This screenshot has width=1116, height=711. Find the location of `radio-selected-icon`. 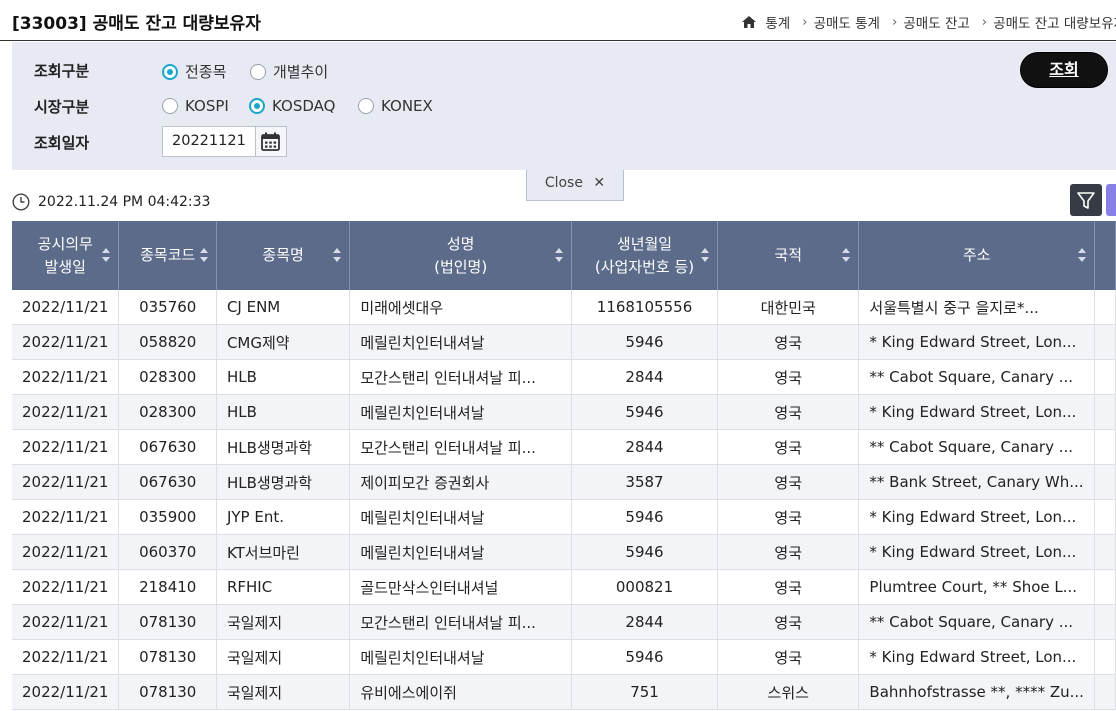

radio-selected-icon is located at coordinates (170, 71).